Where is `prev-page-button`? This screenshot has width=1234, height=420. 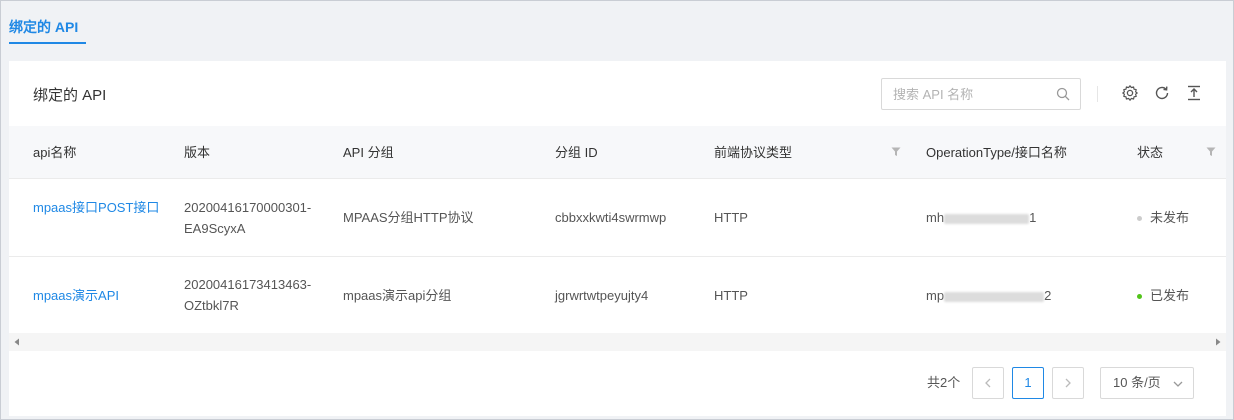 prev-page-button is located at coordinates (988, 383).